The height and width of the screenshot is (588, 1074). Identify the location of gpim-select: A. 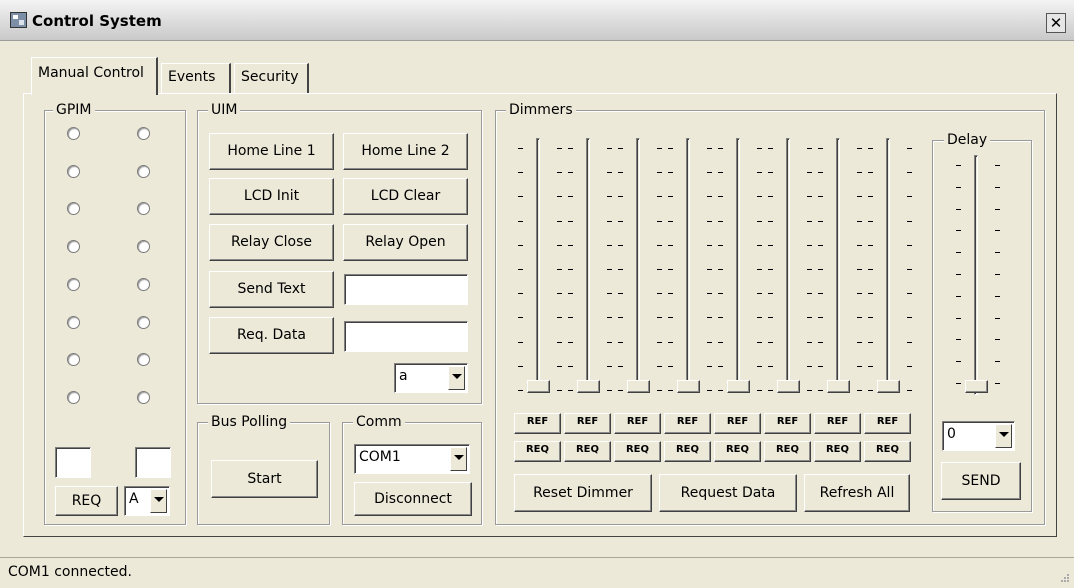
(147, 501).